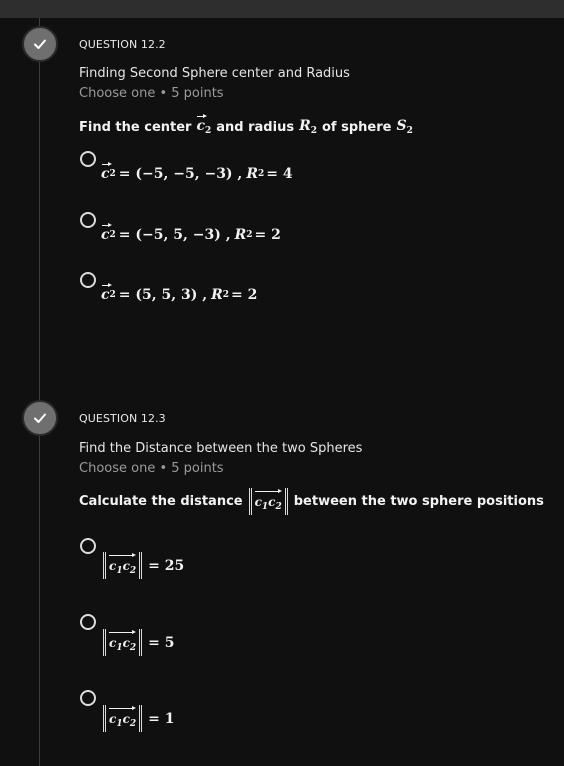 The height and width of the screenshot is (766, 564). Describe the element at coordinates (255, 127) in the screenshot. I see `prompt-text: and radius` at that location.